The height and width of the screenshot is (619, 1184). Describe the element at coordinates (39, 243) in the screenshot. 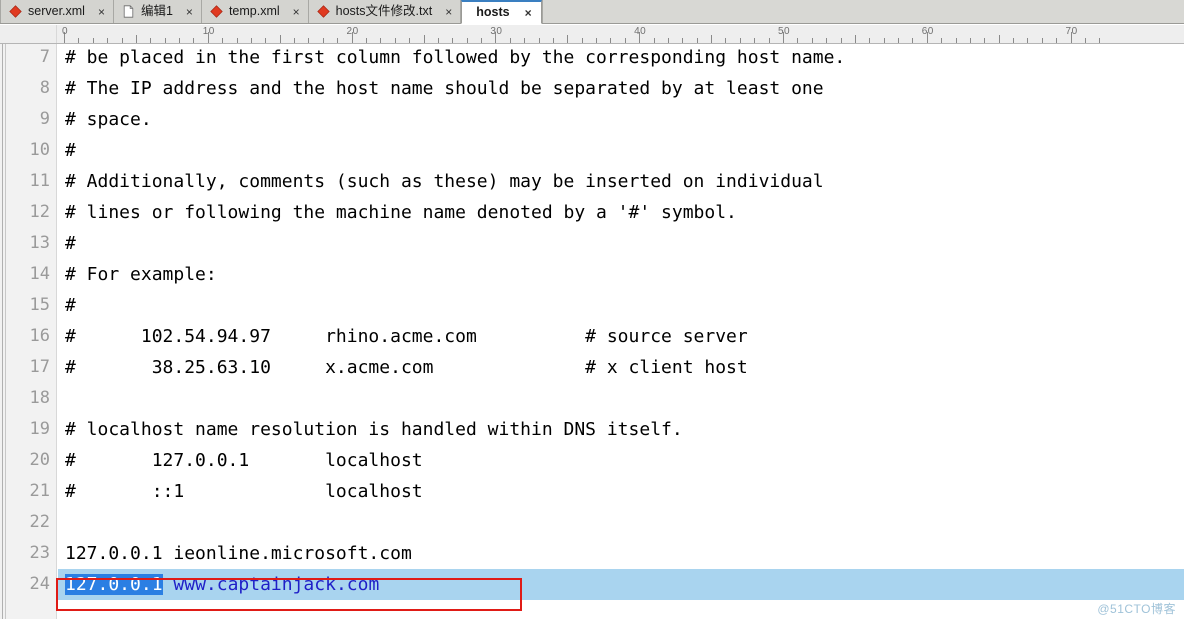

I see `line-number: 13` at that location.